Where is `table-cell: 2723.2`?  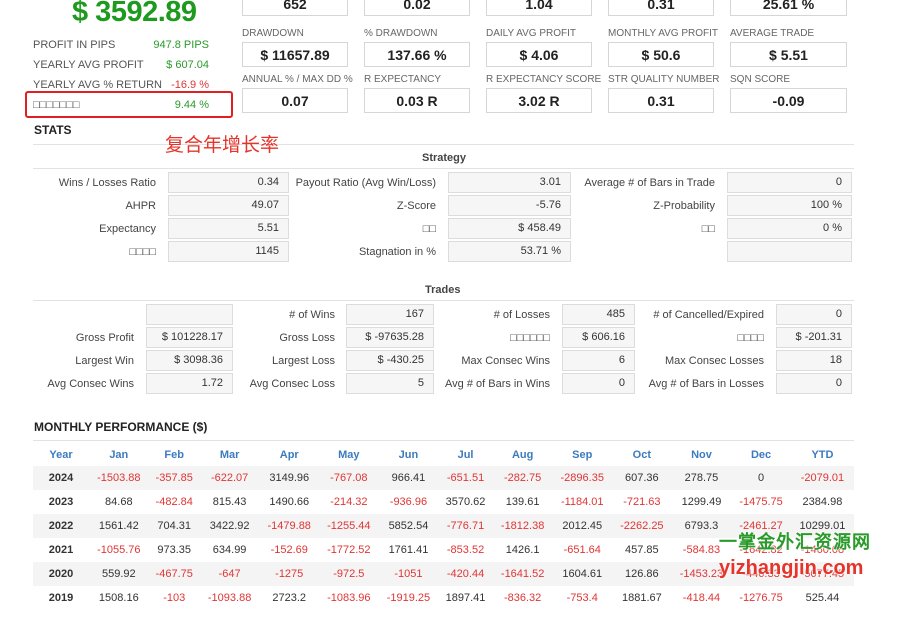 table-cell: 2723.2 is located at coordinates (289, 598).